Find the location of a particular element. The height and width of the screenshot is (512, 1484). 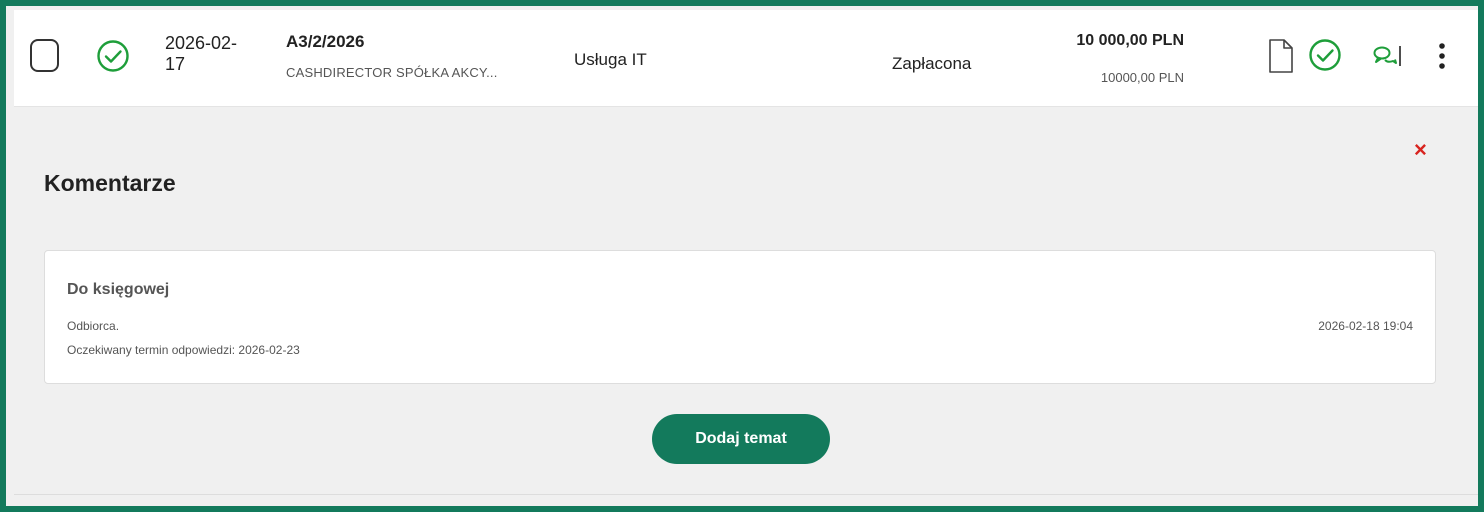

comments-icon is located at coordinates (1387, 56).